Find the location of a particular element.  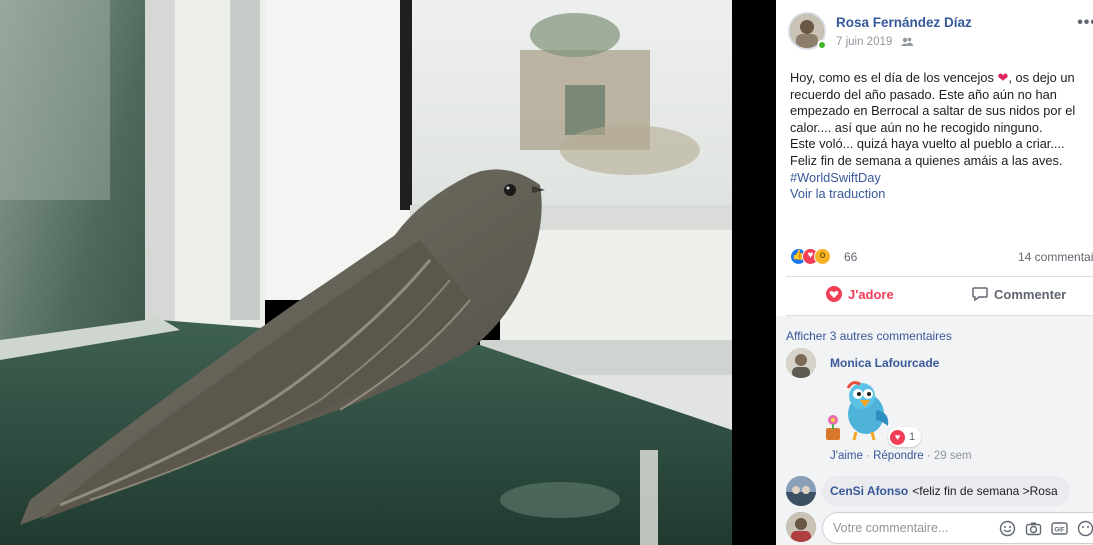

compose-tools: GIF is located at coordinates (1046, 528).